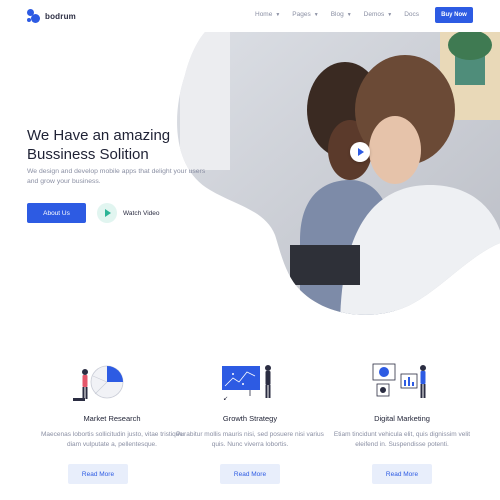  I want to click on watch-video-label: Watch Video, so click(141, 213).